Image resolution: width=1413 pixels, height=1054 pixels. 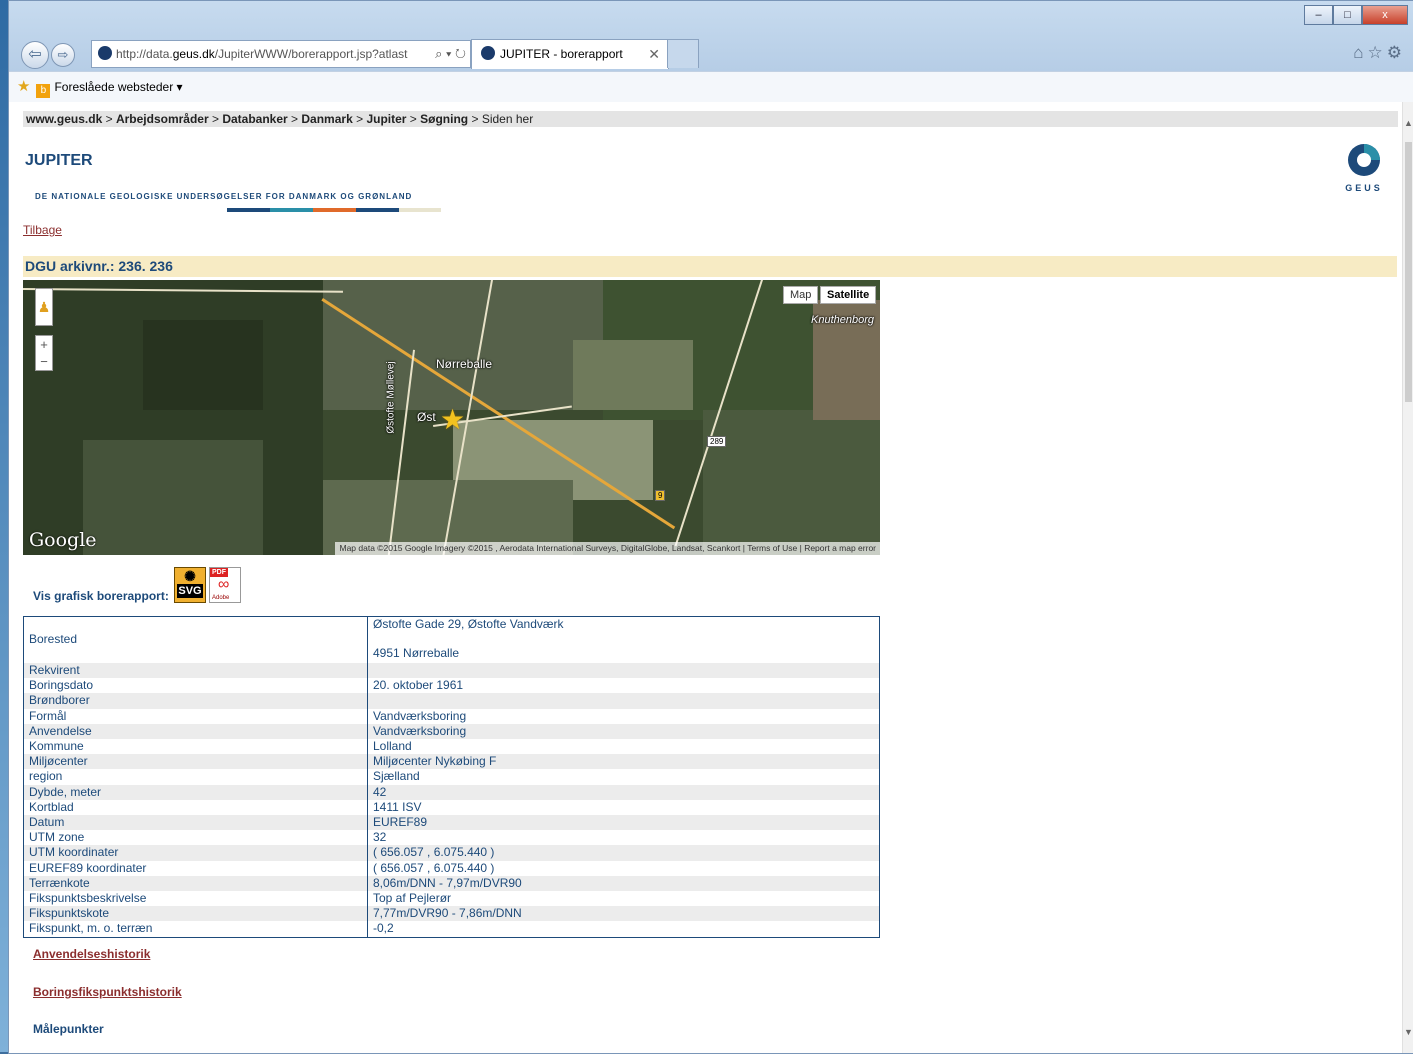 I want to click on home-icon: ⌂, so click(x=1360, y=52).